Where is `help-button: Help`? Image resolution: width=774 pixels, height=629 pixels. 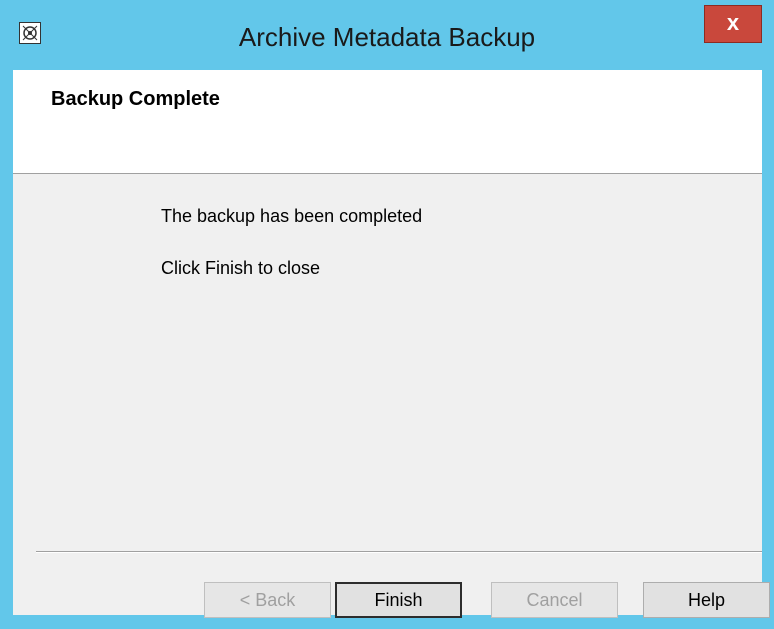 help-button: Help is located at coordinates (706, 600).